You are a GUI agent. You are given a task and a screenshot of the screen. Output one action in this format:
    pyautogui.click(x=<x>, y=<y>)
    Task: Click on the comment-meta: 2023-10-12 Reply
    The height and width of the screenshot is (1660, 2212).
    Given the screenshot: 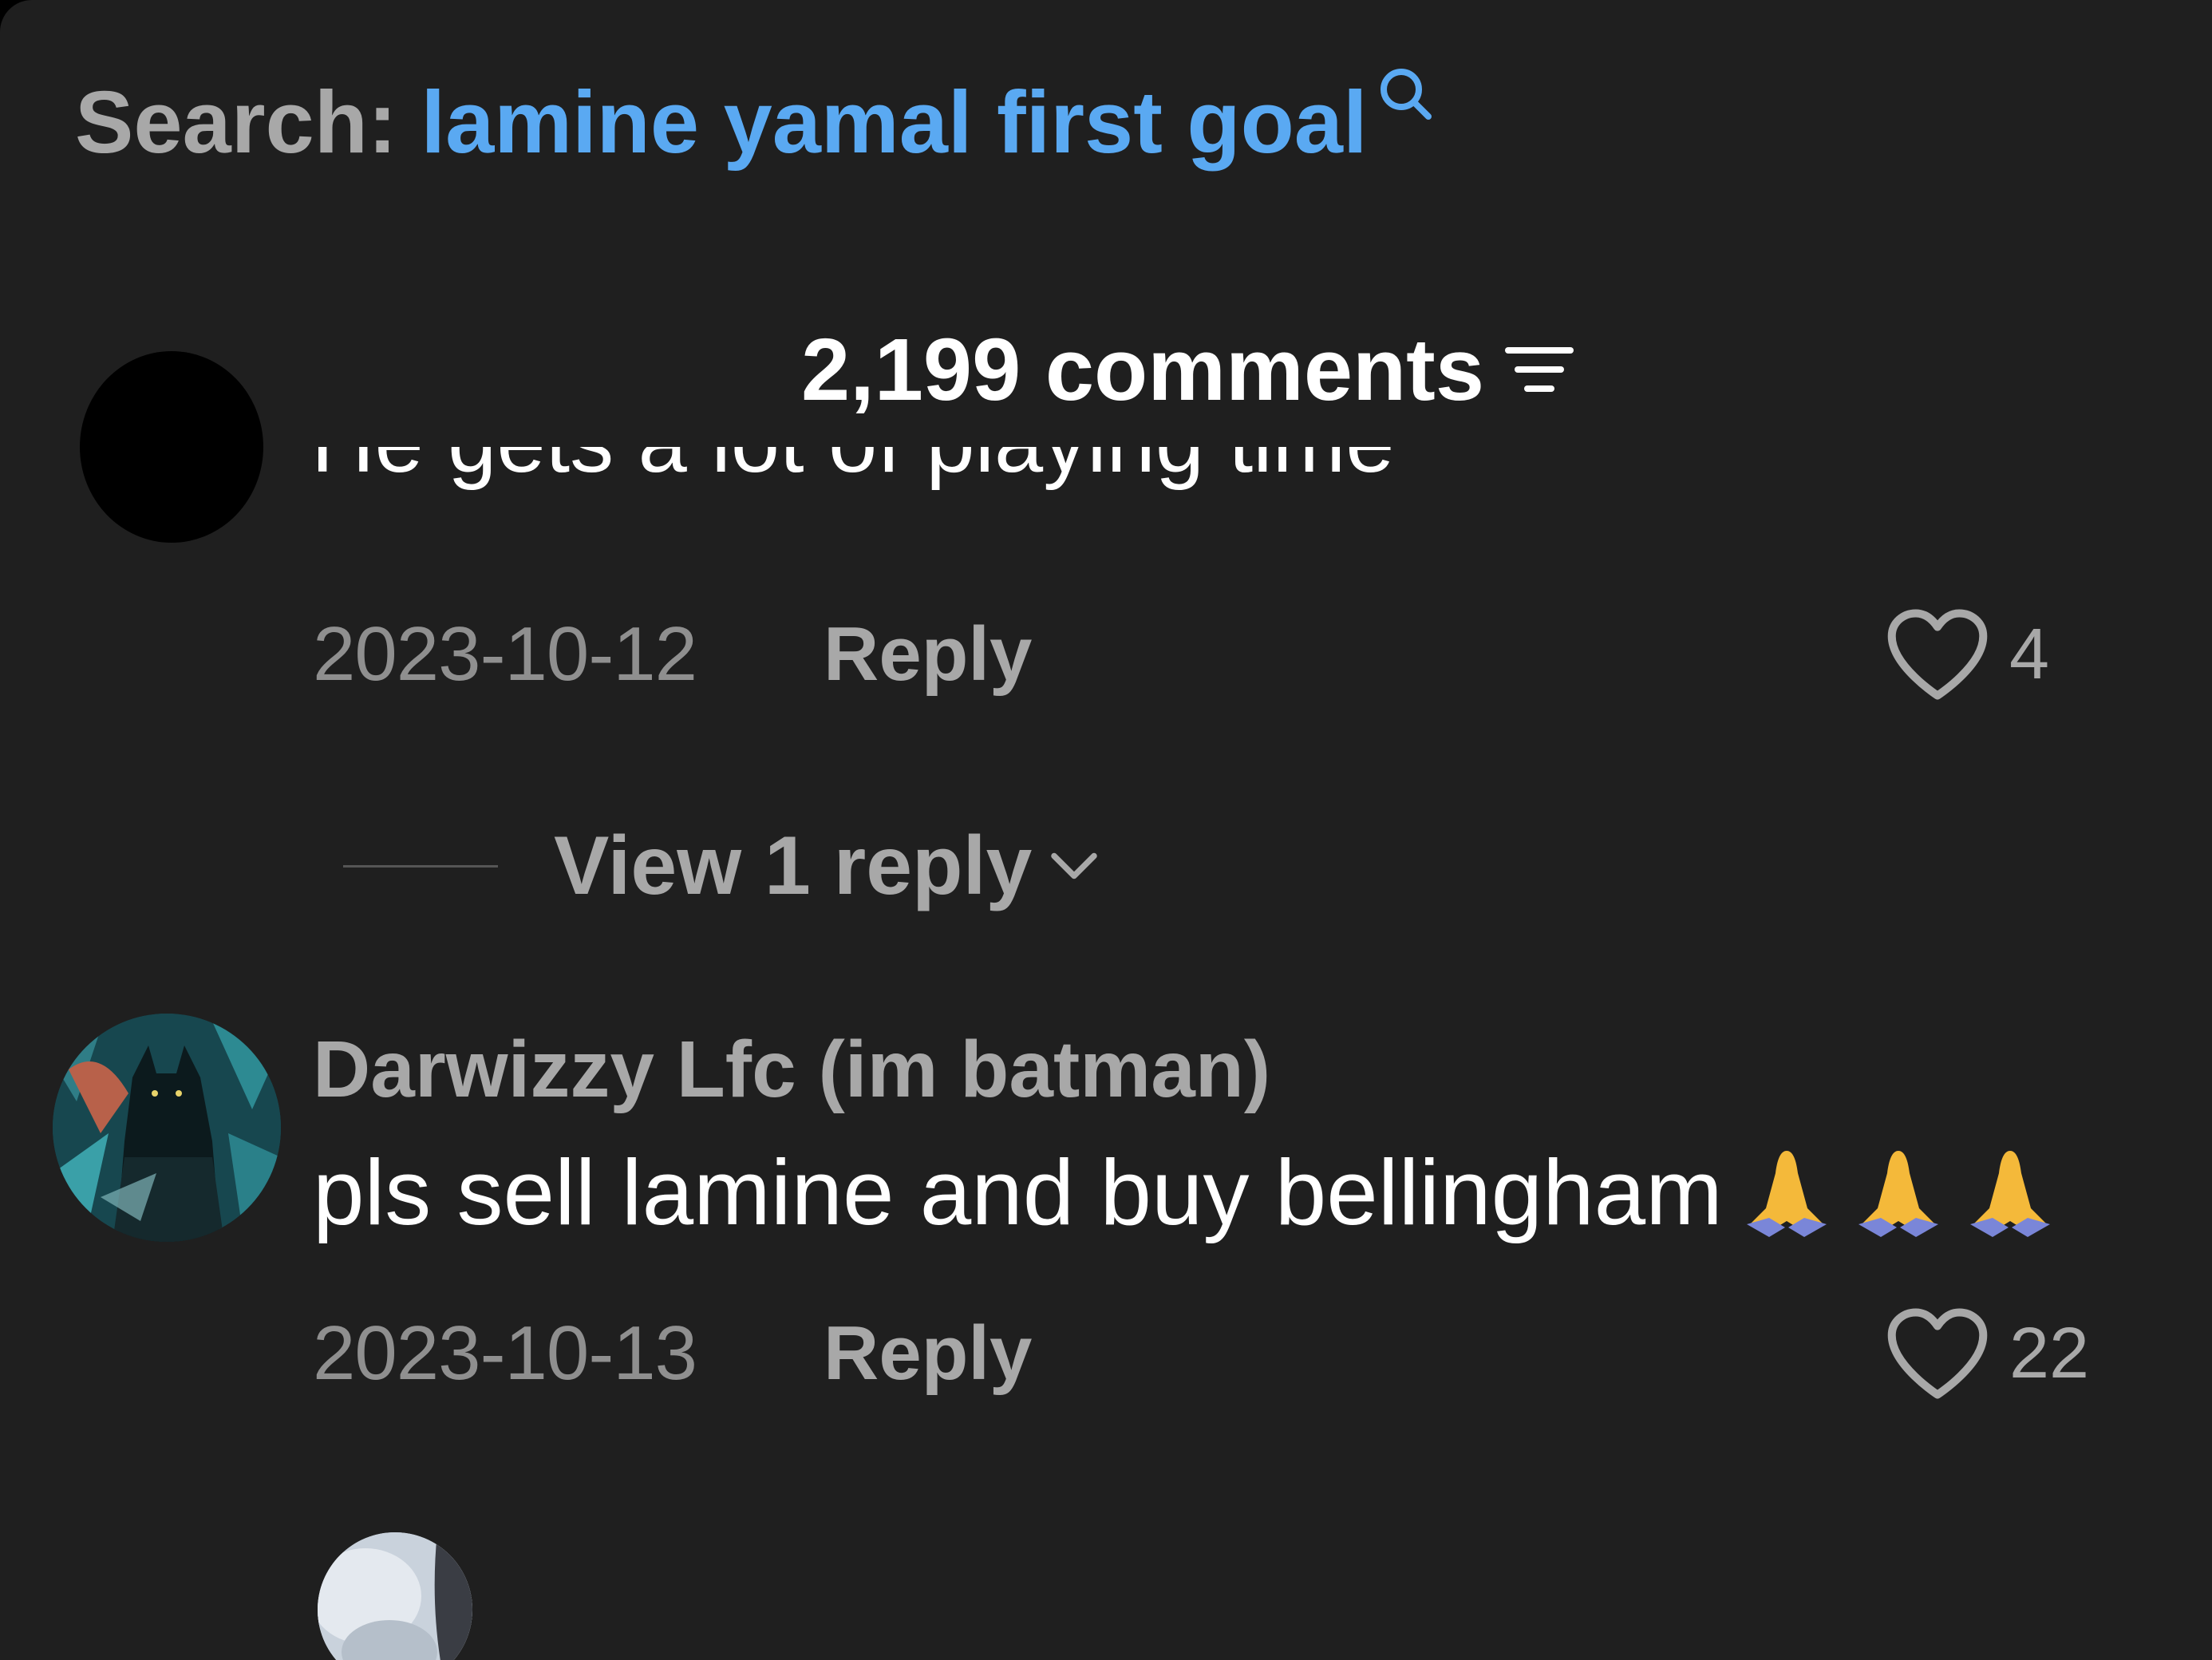 What is the action you would take?
    pyautogui.click(x=672, y=655)
    